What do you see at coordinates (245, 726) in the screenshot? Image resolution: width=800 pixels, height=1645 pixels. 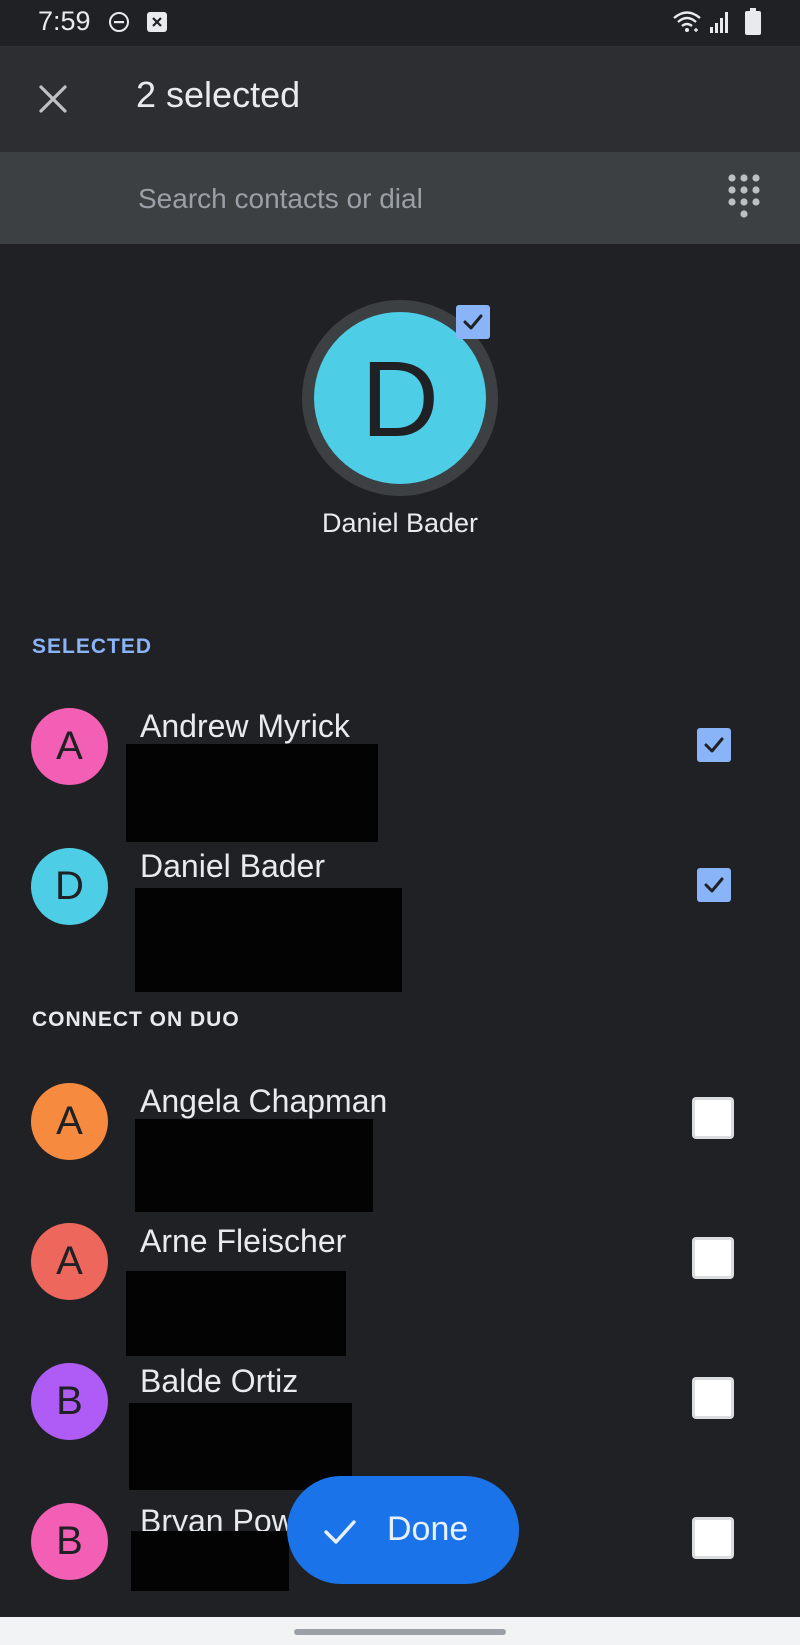 I see `contact-name: Andrew Myrick` at bounding box center [245, 726].